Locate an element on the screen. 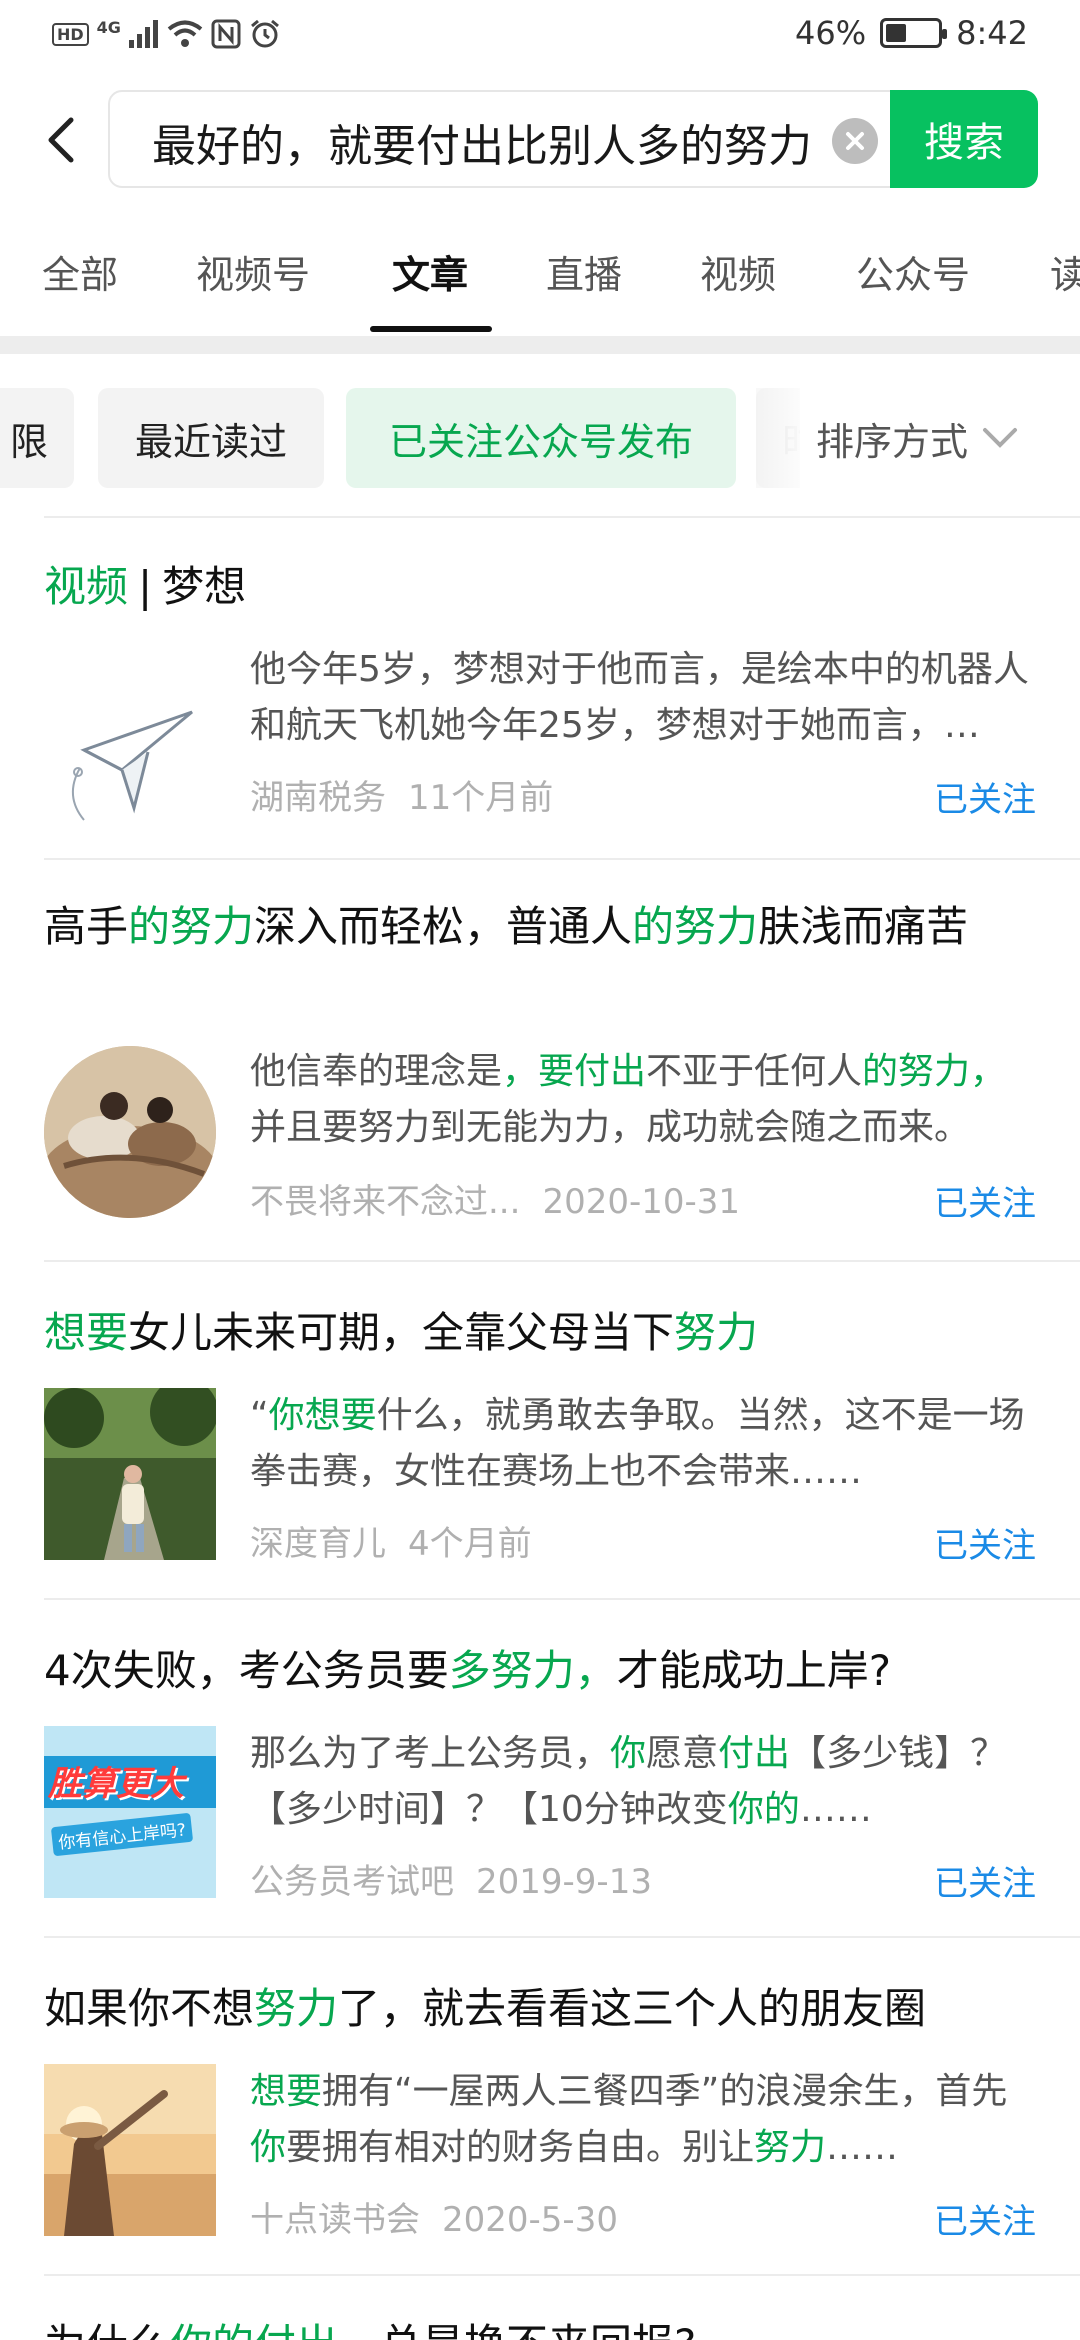  sort-label: 排序方式 is located at coordinates (892, 441).